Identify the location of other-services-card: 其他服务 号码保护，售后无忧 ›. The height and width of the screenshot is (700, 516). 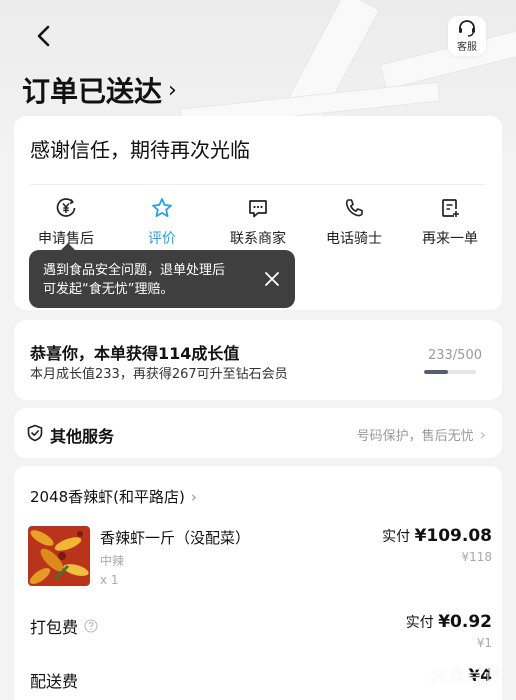
(258, 433).